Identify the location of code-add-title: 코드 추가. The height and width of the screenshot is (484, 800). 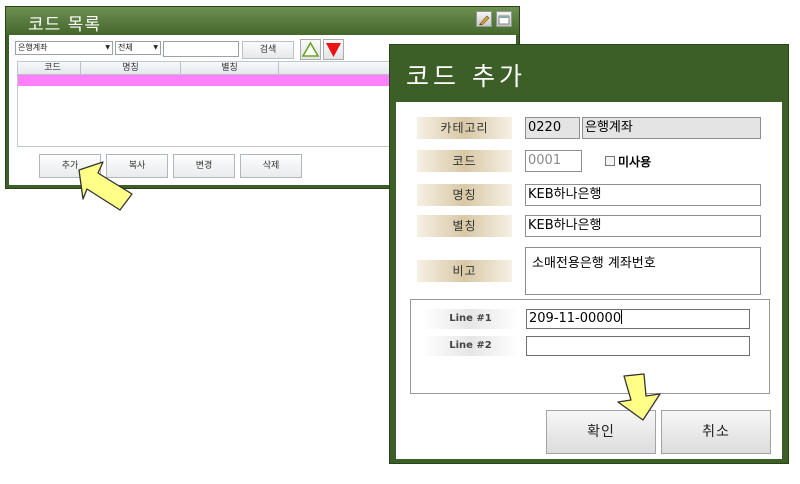
(466, 76).